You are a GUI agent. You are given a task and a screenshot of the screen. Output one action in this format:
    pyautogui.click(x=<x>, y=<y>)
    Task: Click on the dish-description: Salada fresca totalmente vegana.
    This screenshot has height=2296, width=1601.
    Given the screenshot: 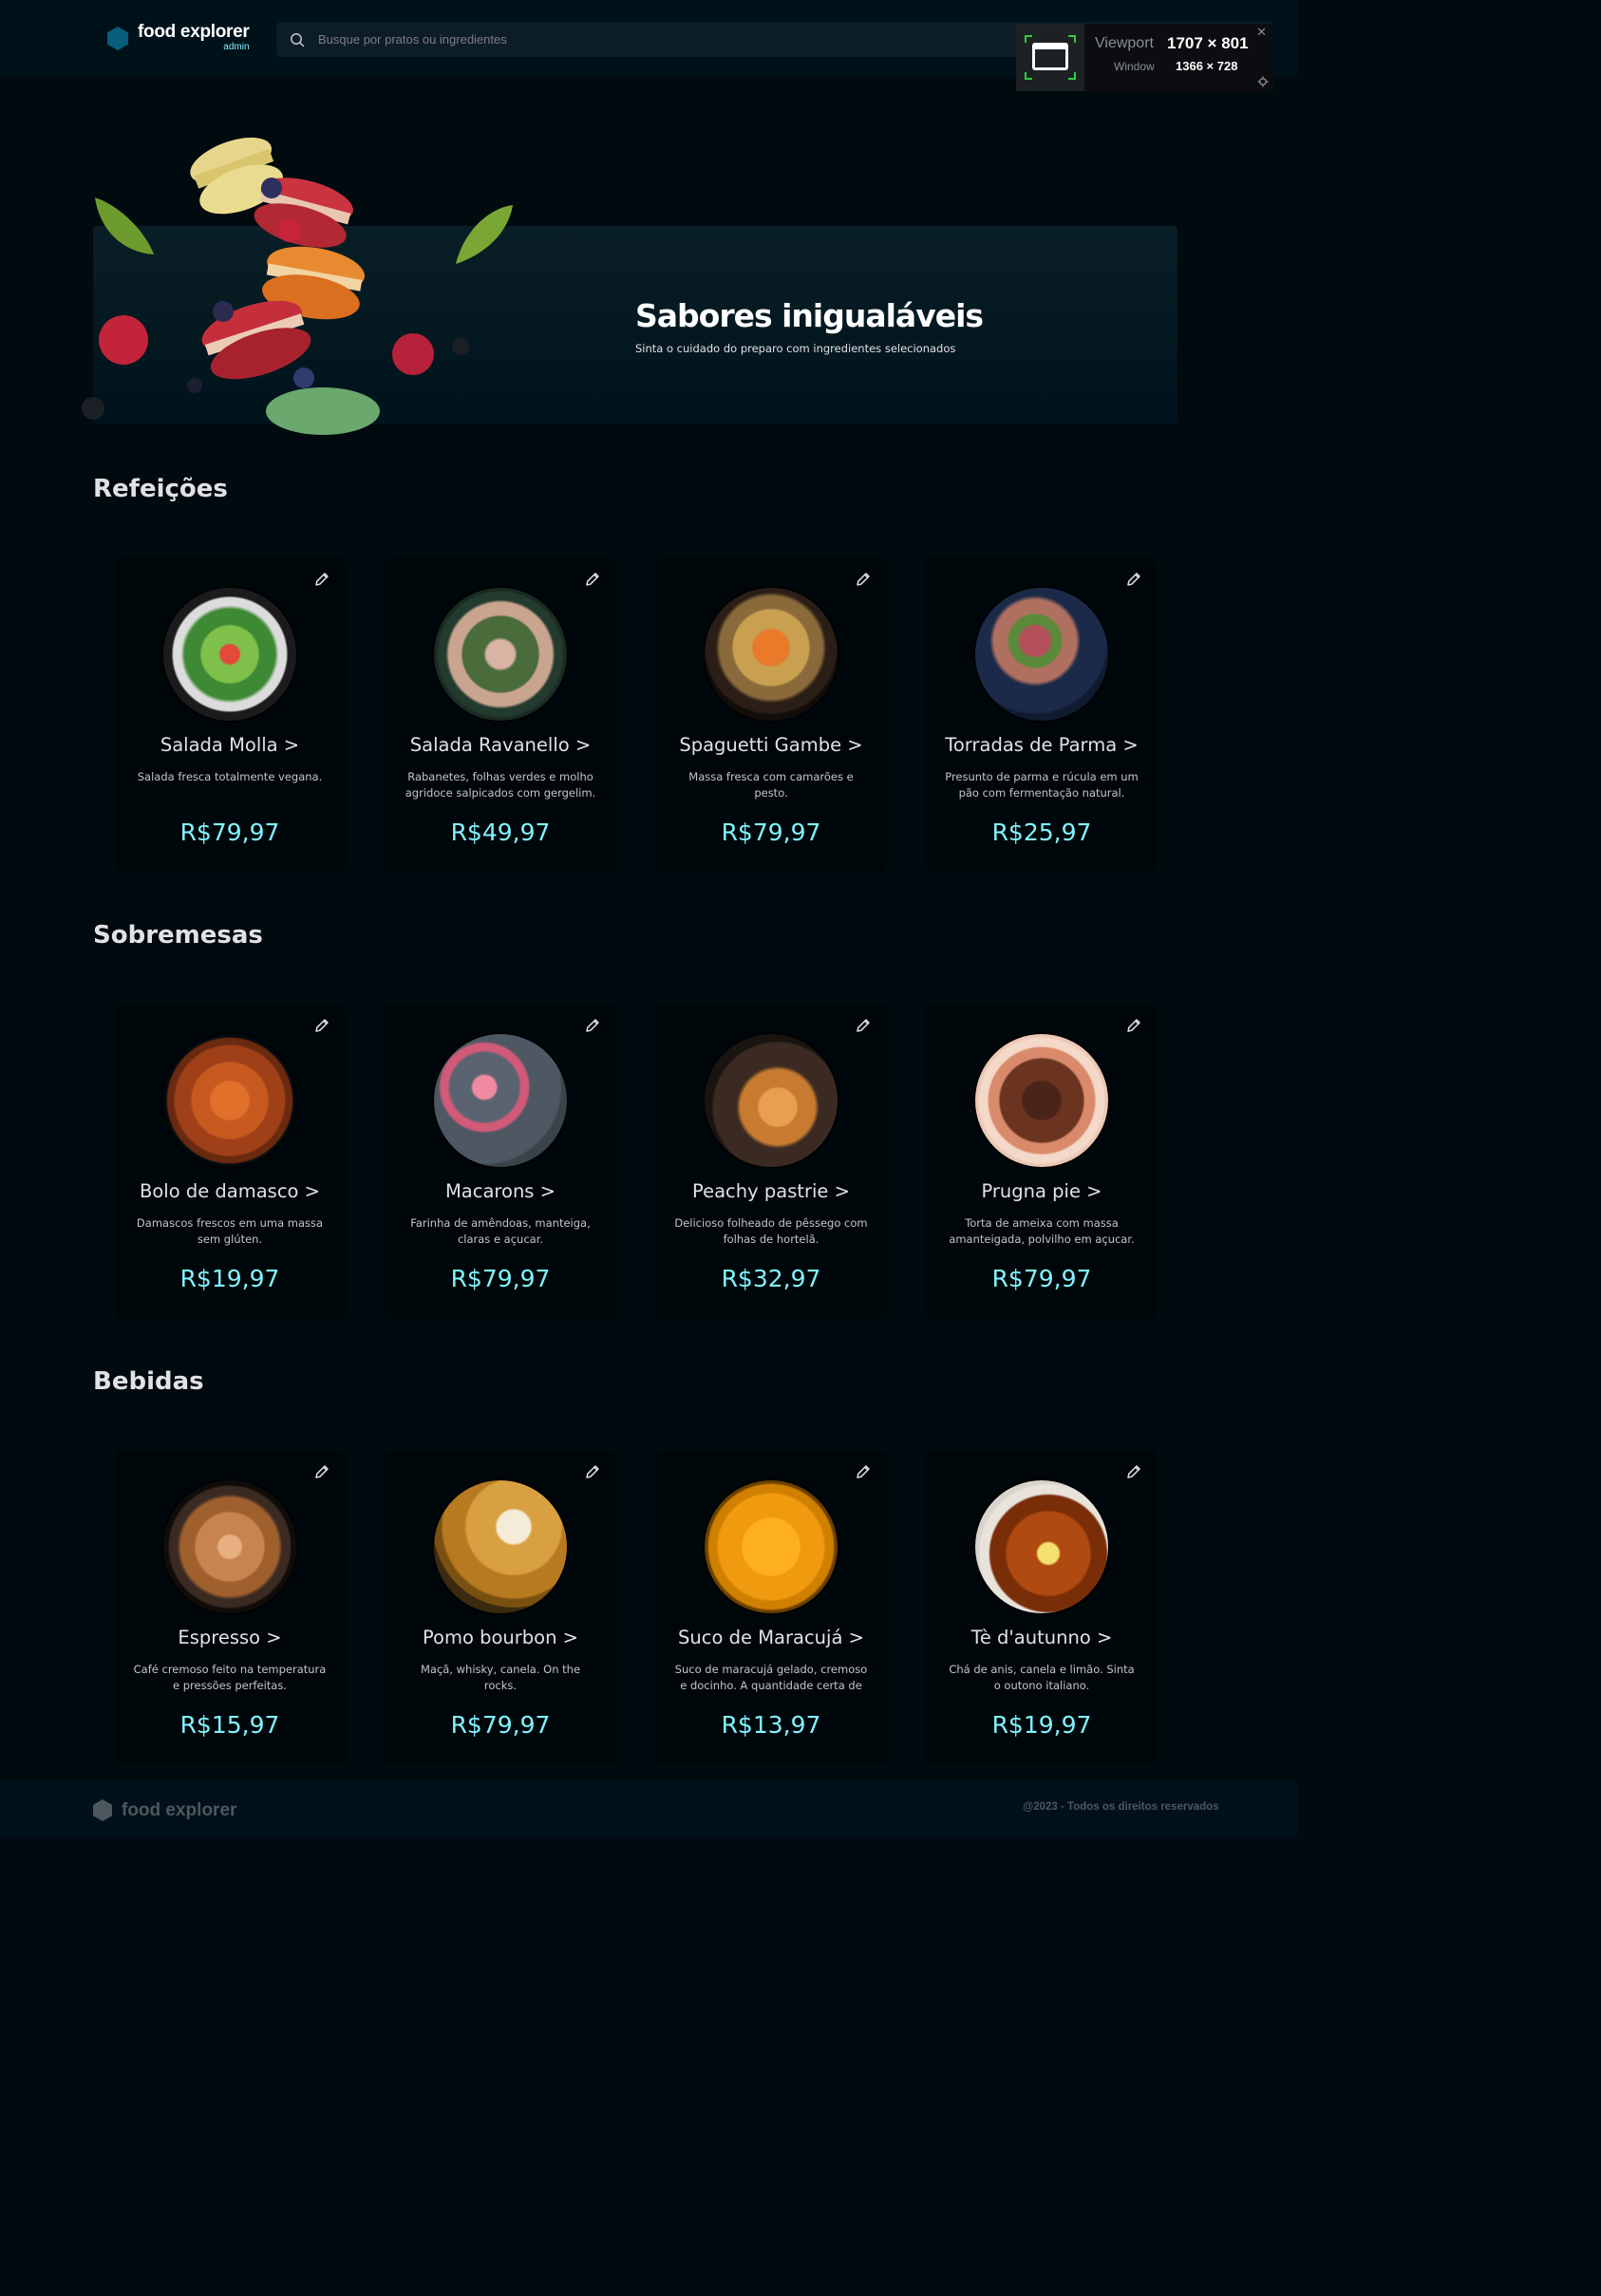 What is the action you would take?
    pyautogui.click(x=230, y=776)
    